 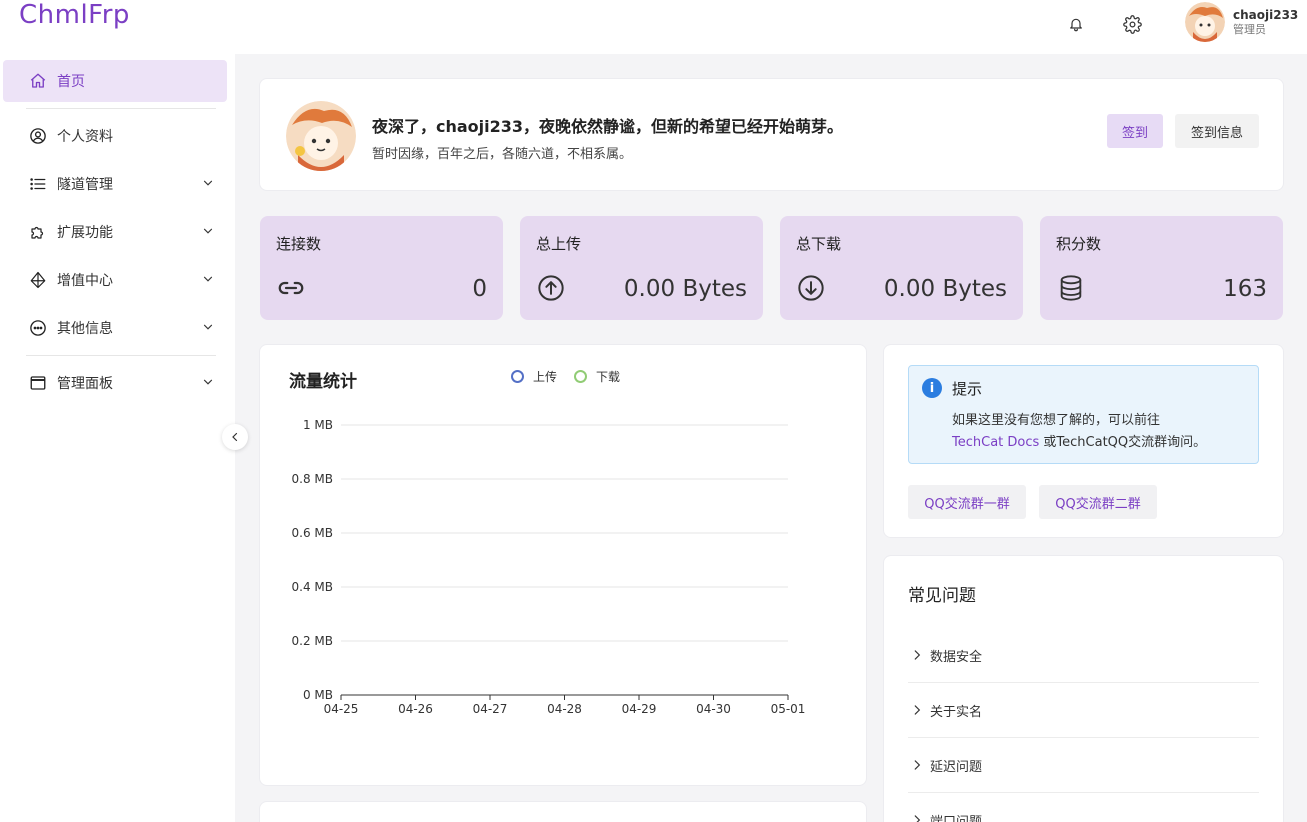 I want to click on user-avatar, so click(x=1205, y=22).